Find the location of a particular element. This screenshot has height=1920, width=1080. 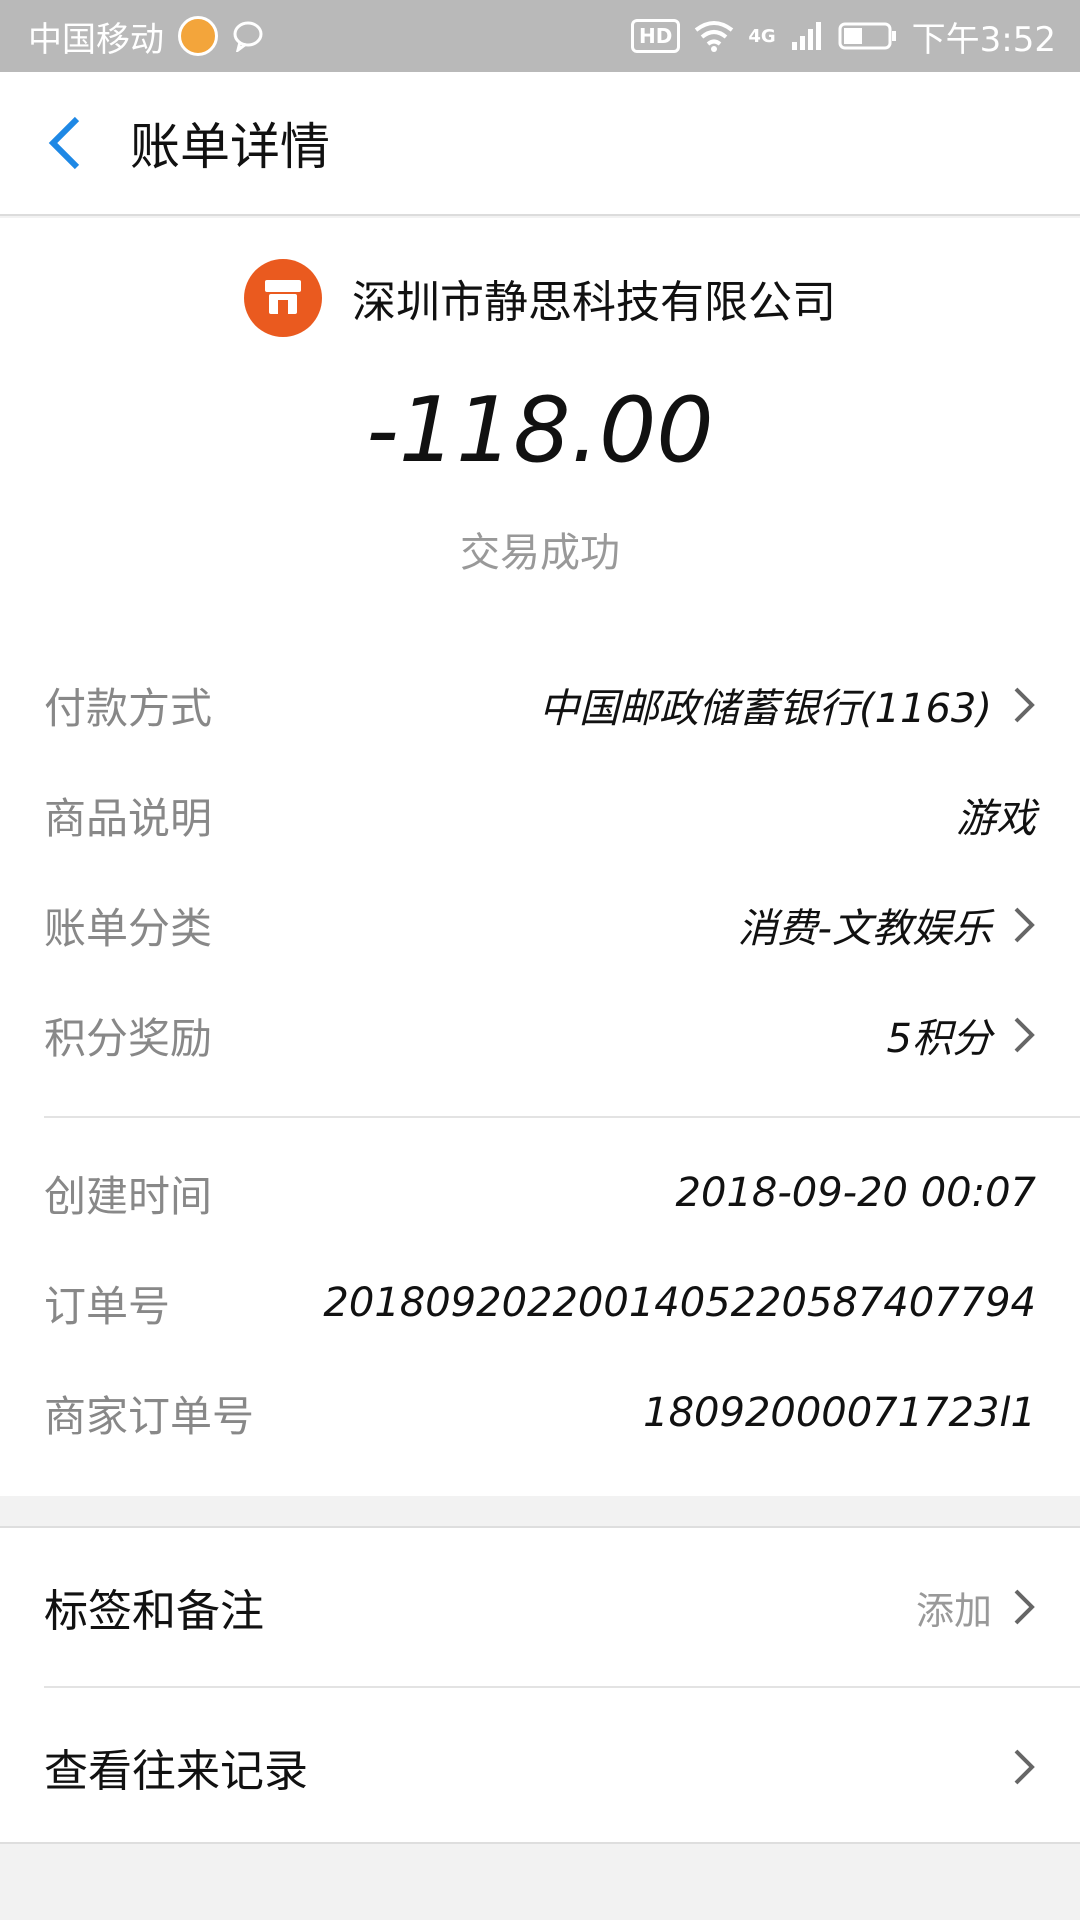

row-label: 商品说明 is located at coordinates (128, 818).